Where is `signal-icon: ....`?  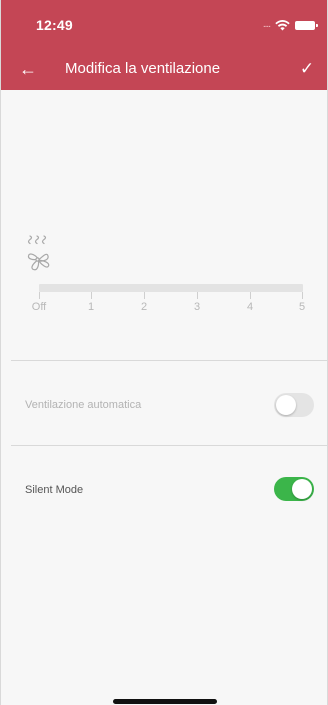
signal-icon: .... is located at coordinates (266, 24).